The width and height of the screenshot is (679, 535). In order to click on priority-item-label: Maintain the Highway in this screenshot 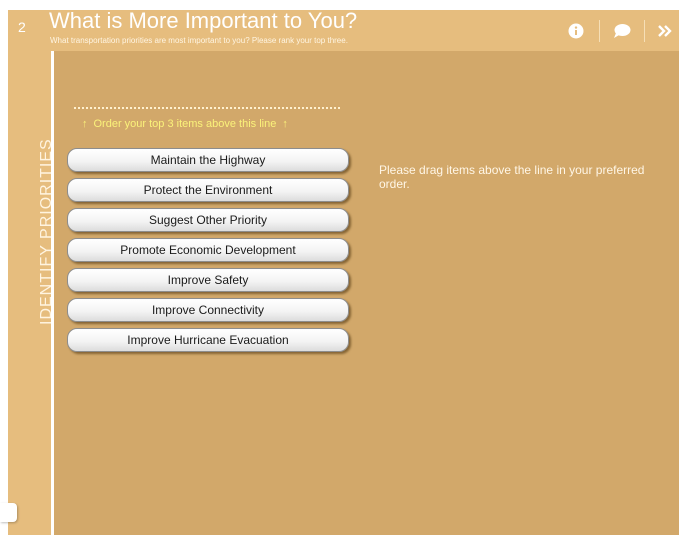, I will do `click(208, 160)`.